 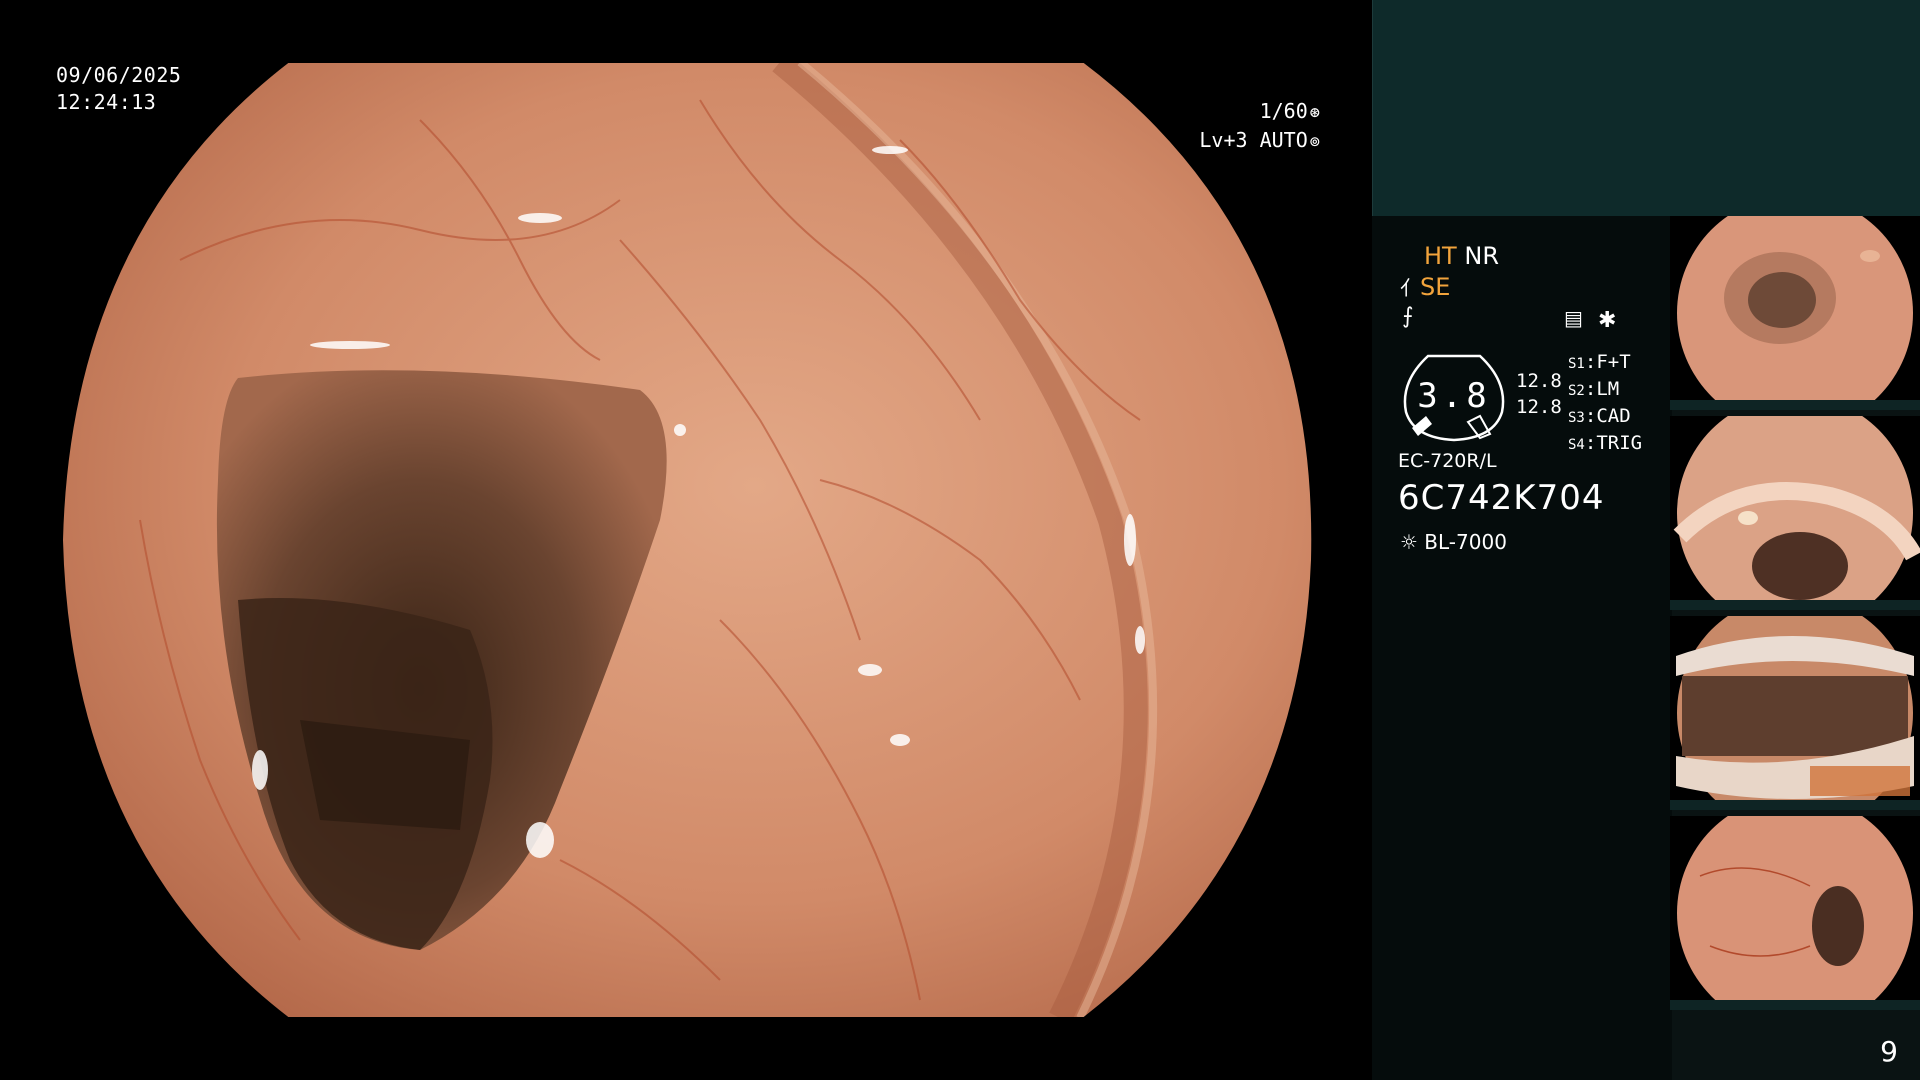 What do you see at coordinates (1408, 316) in the screenshot?
I see `filter-icon: ⨍` at bounding box center [1408, 316].